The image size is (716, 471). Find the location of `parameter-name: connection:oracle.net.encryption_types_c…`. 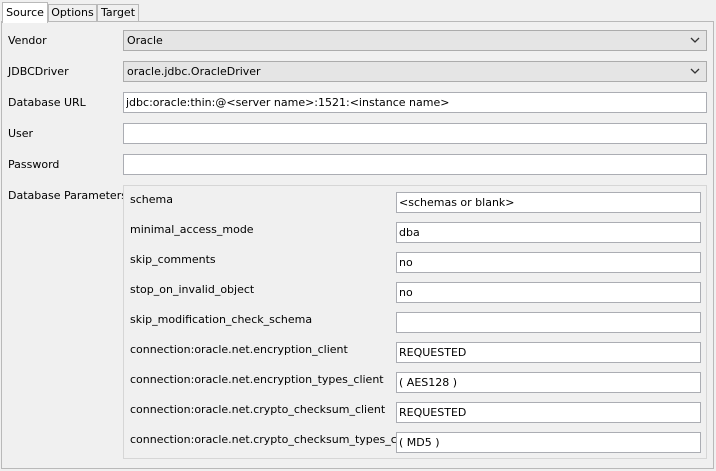

parameter-name: connection:oracle.net.encryption_types_c… is located at coordinates (257, 379).